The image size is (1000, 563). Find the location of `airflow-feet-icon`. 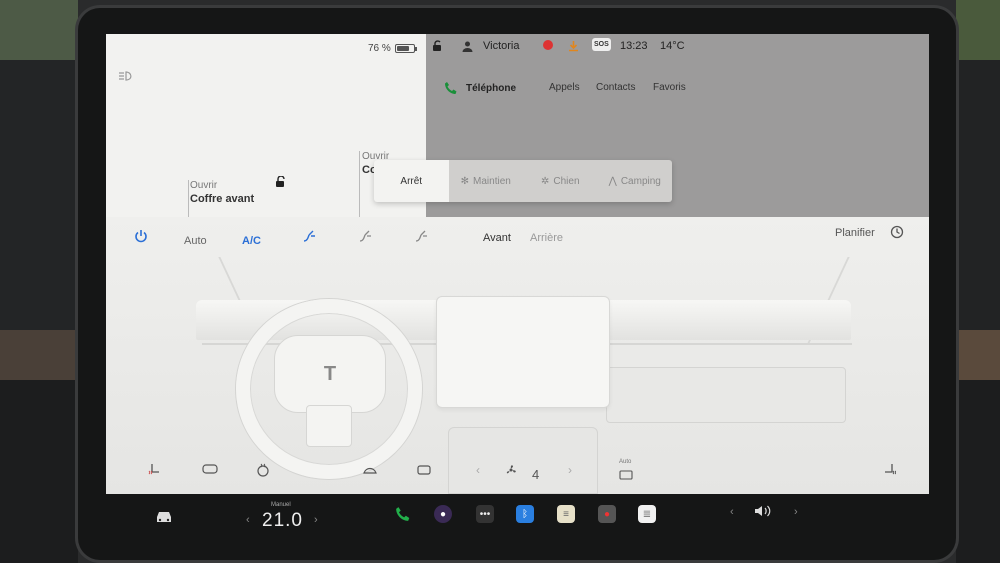

airflow-feet-icon is located at coordinates (309, 237).